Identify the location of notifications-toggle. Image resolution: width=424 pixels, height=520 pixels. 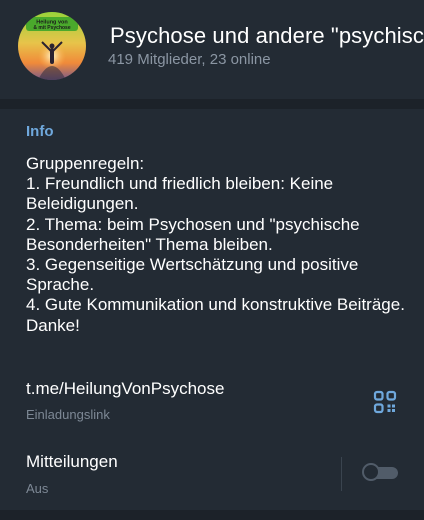
(380, 472).